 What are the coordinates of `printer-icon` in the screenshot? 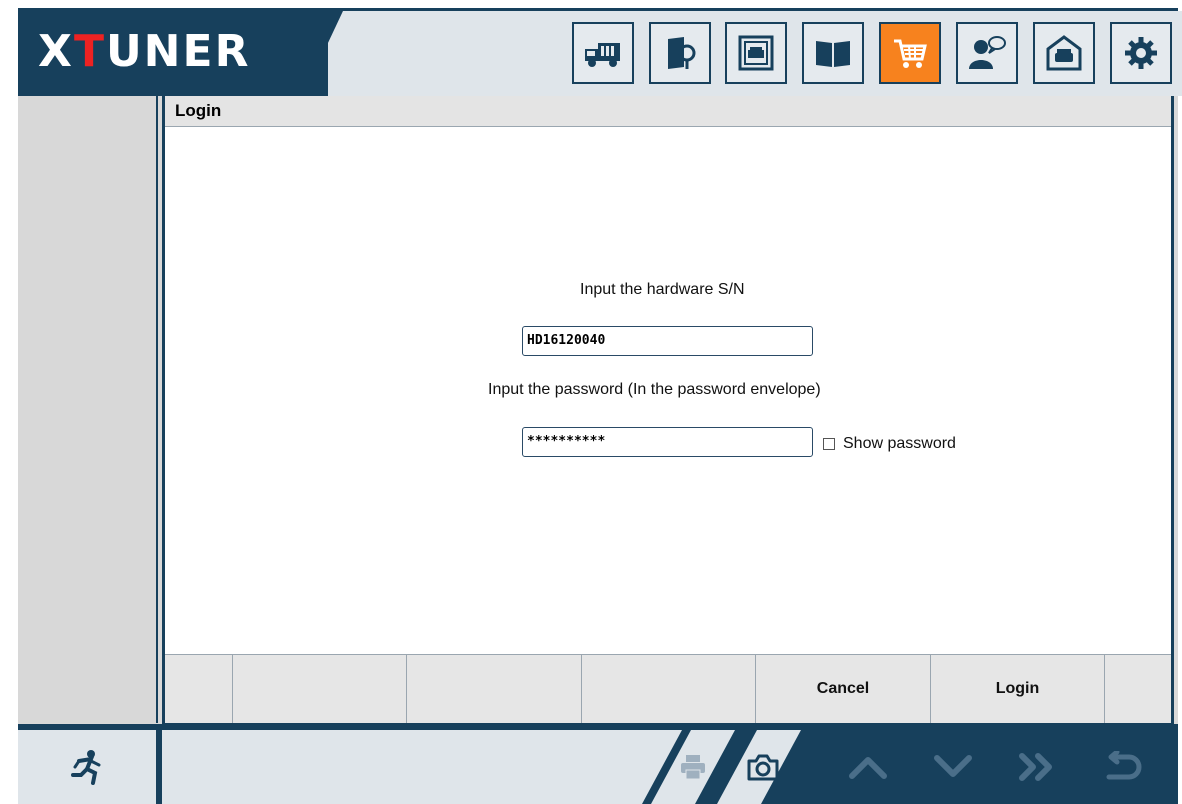 It's located at (693, 767).